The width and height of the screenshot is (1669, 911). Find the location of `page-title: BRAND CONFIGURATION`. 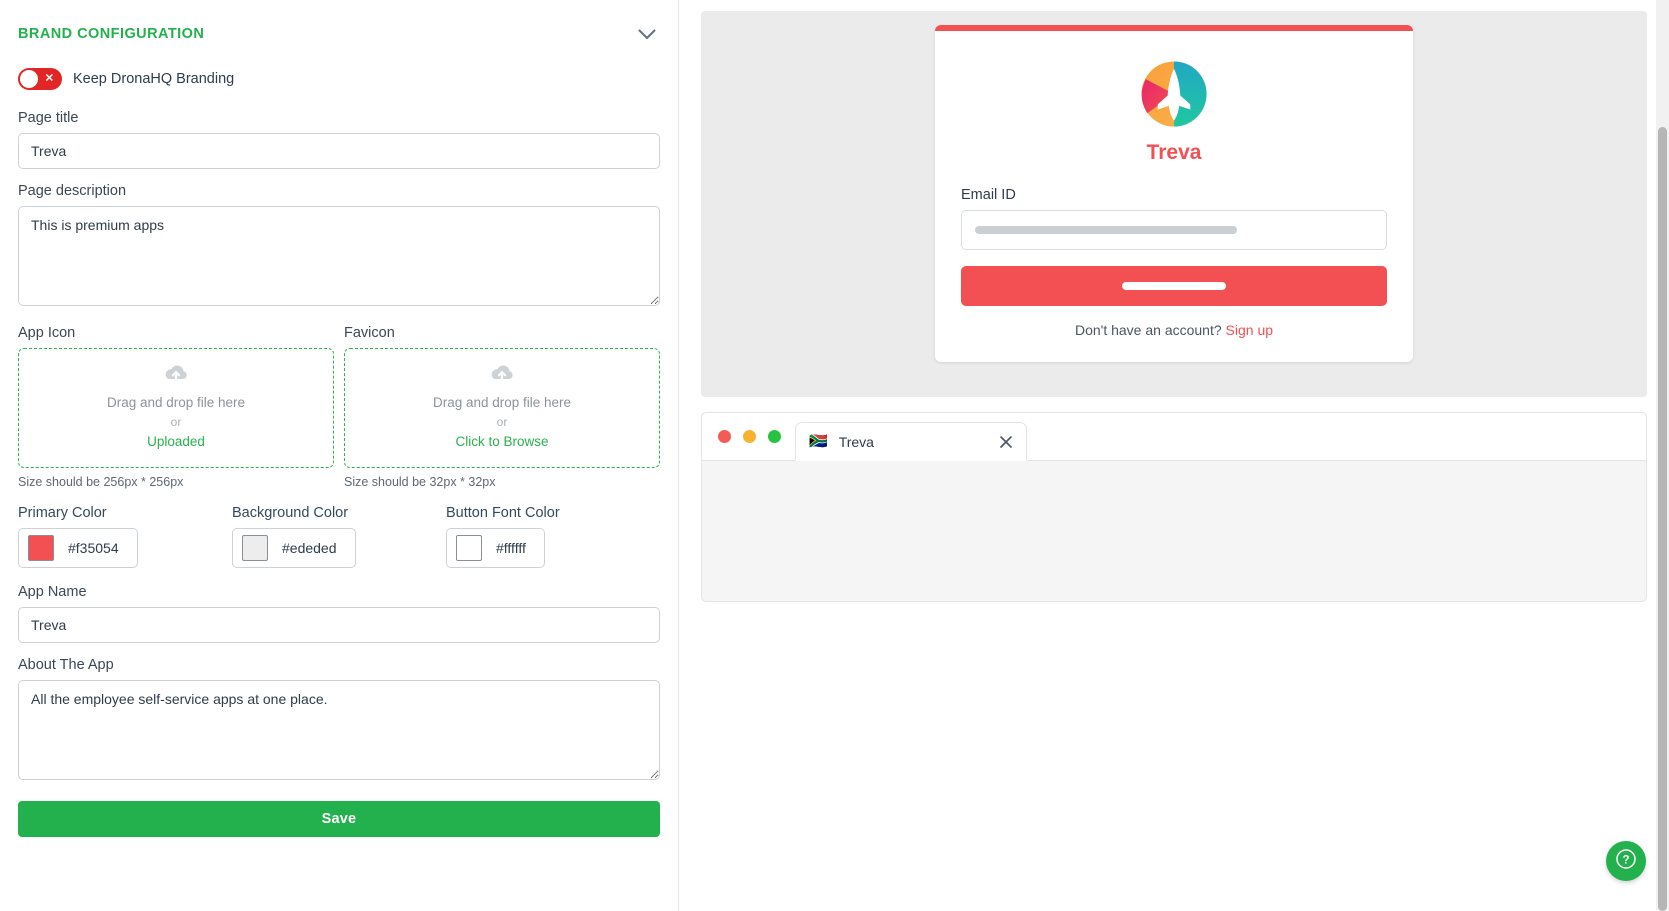

page-title: BRAND CONFIGURATION is located at coordinates (111, 34).